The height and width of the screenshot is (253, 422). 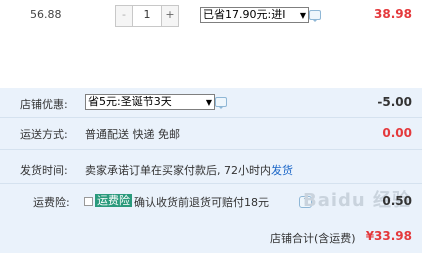 I want to click on insurance-text: 确认收货前退货可赔付18元, so click(x=201, y=202).